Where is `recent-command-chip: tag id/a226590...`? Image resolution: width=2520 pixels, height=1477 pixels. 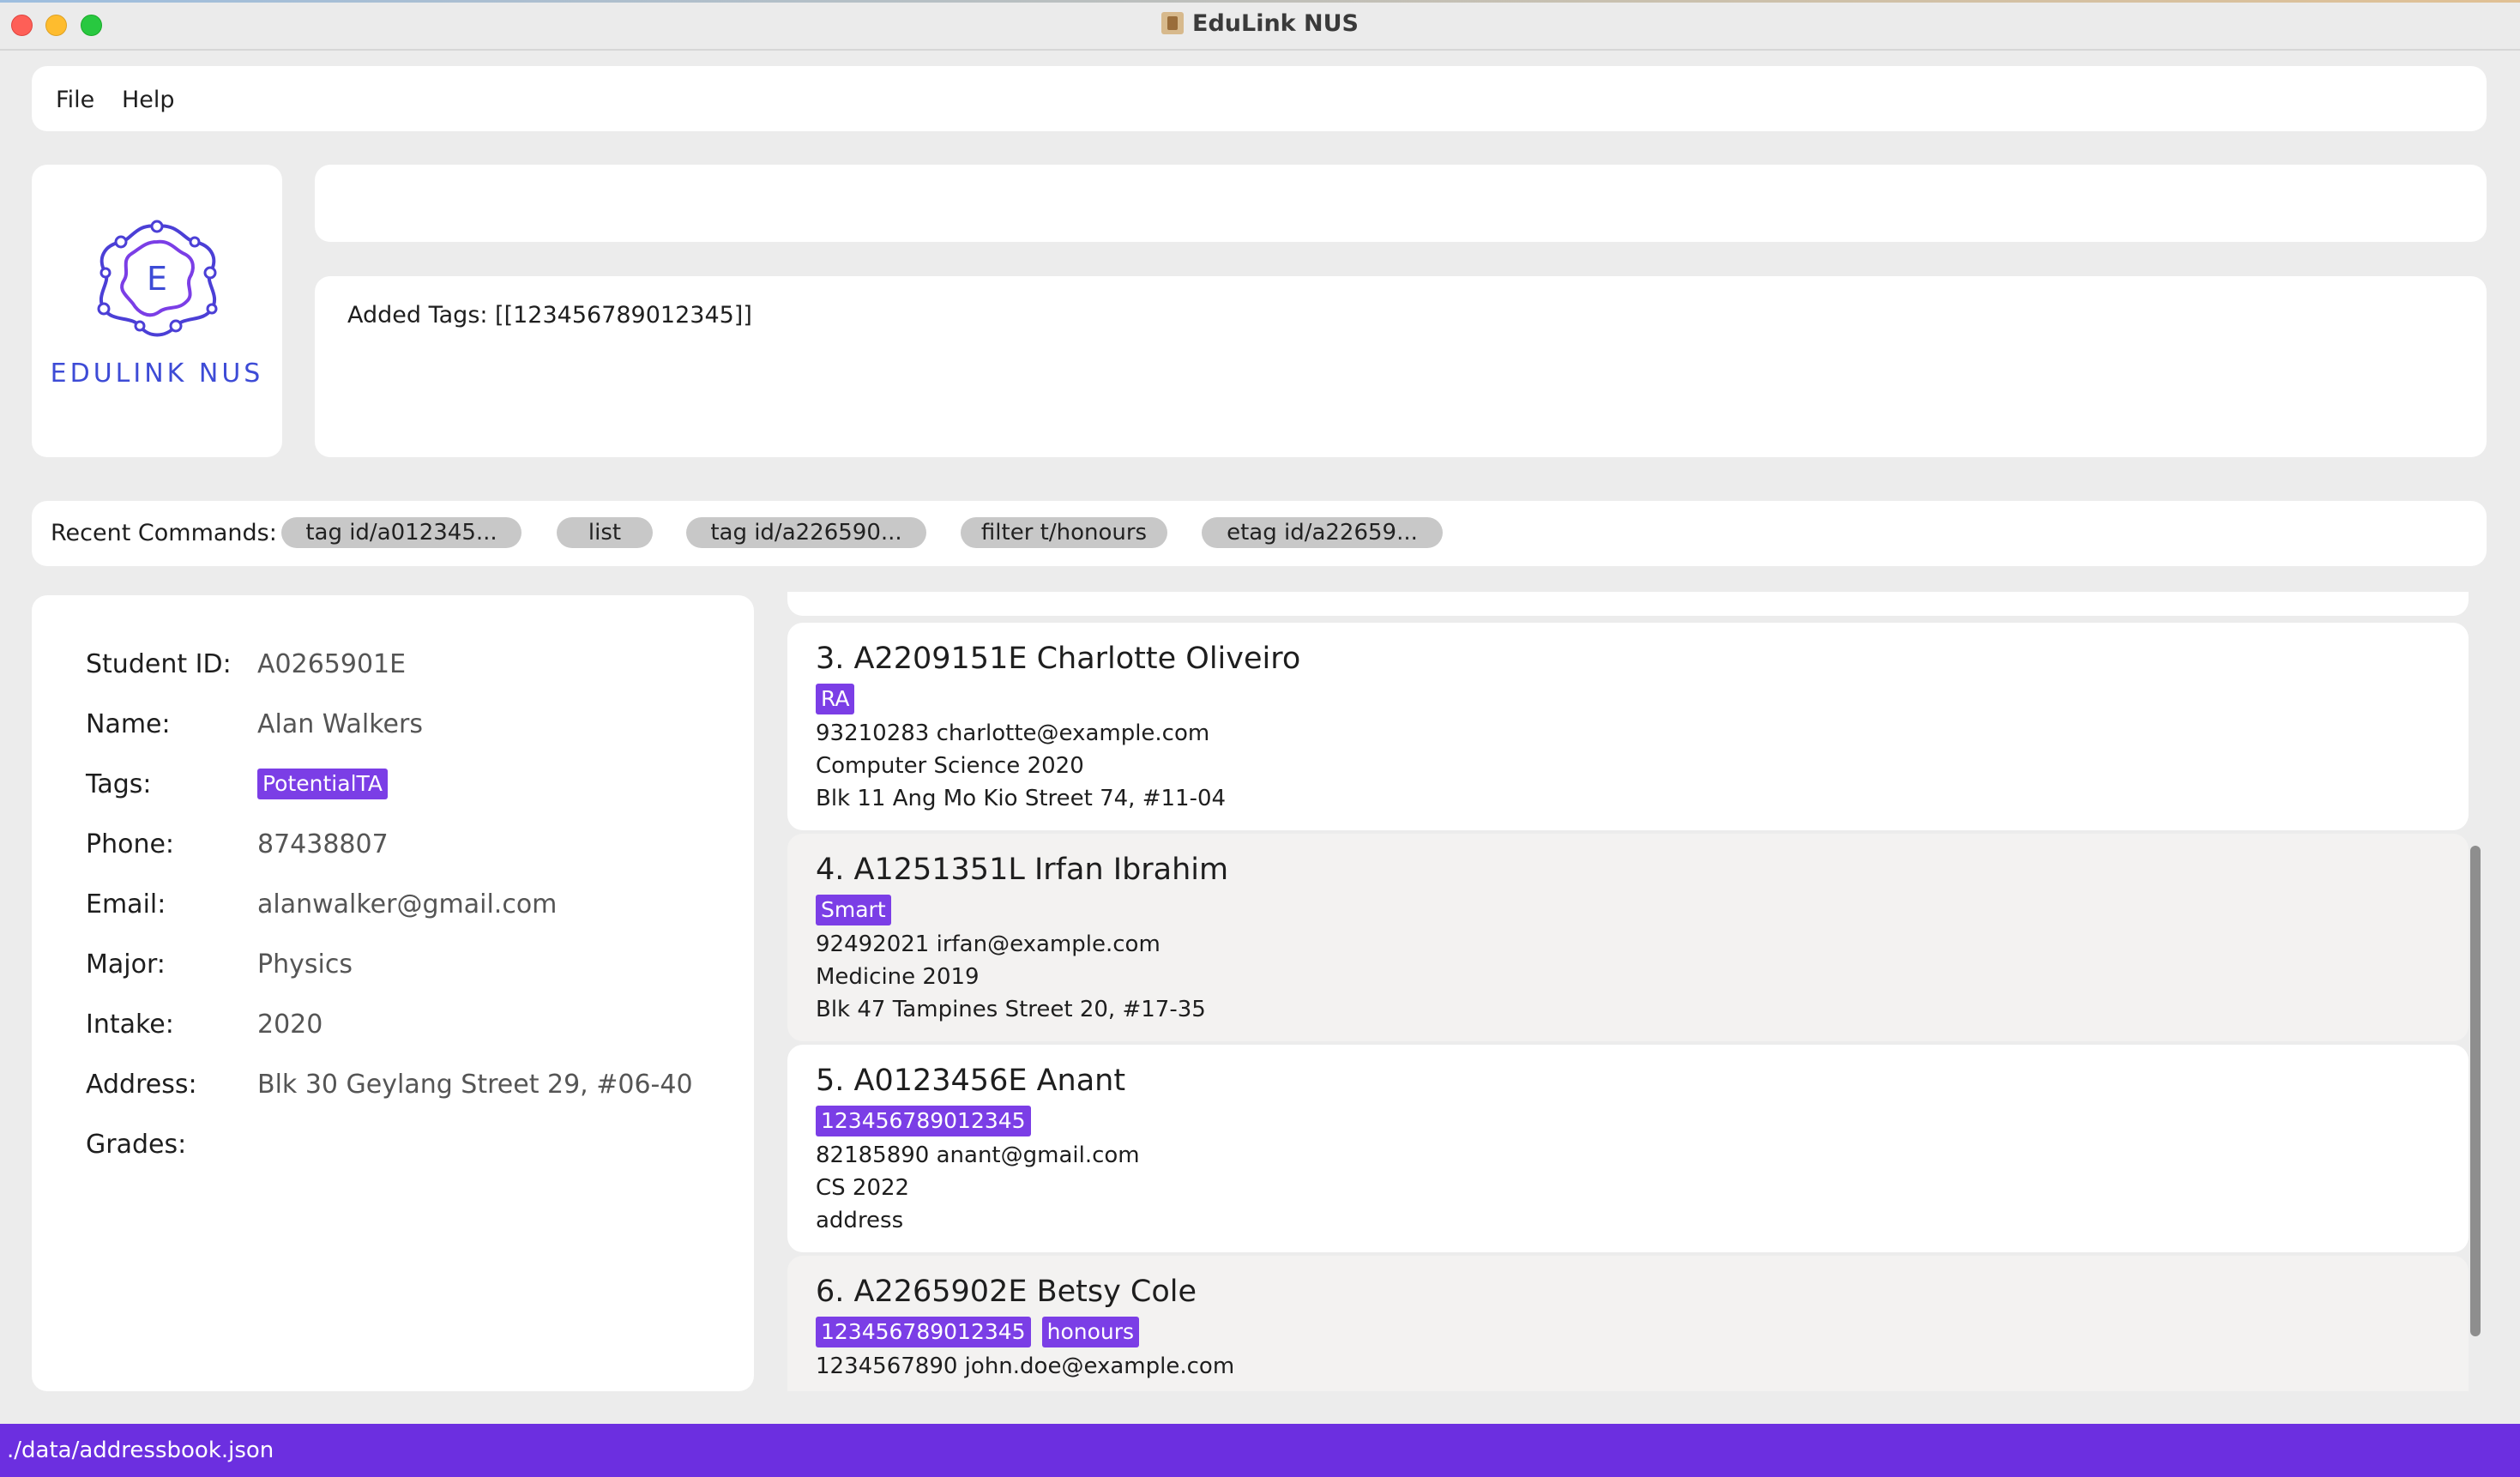
recent-command-chip: tag id/a226590... is located at coordinates (806, 532).